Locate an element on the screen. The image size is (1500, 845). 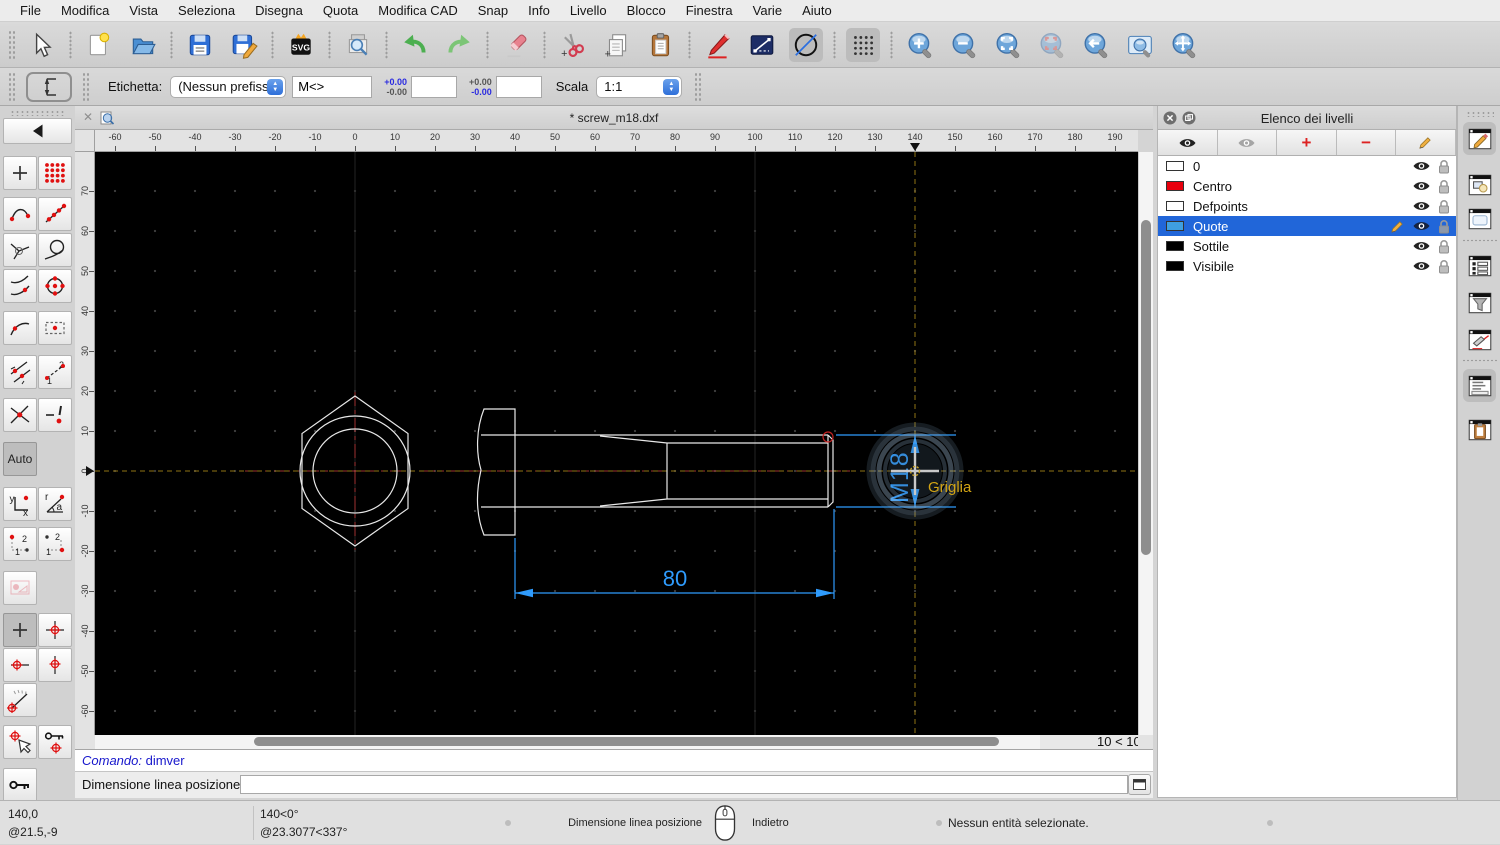
open-file-button is located at coordinates (143, 45).